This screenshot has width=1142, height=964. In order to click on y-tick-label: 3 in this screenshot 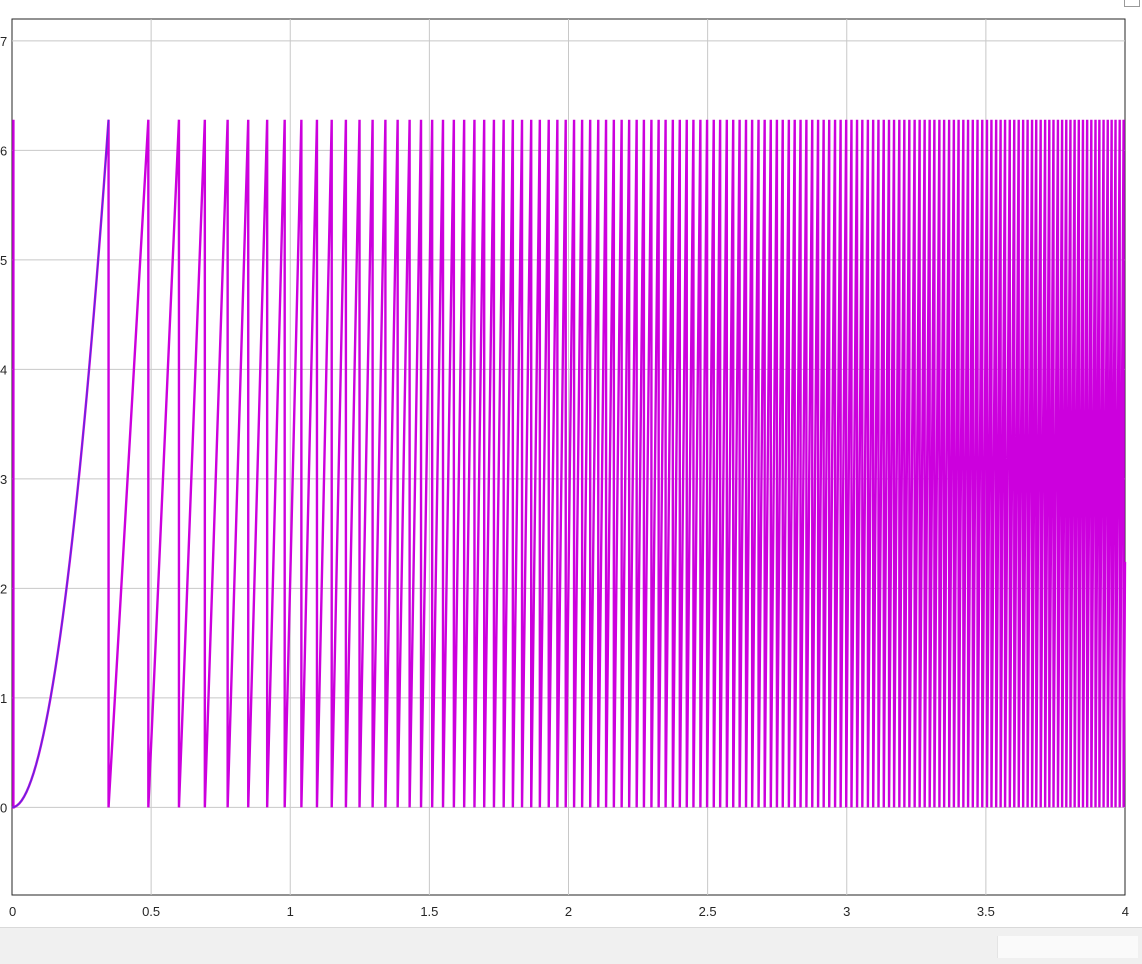, I will do `click(3, 479)`.